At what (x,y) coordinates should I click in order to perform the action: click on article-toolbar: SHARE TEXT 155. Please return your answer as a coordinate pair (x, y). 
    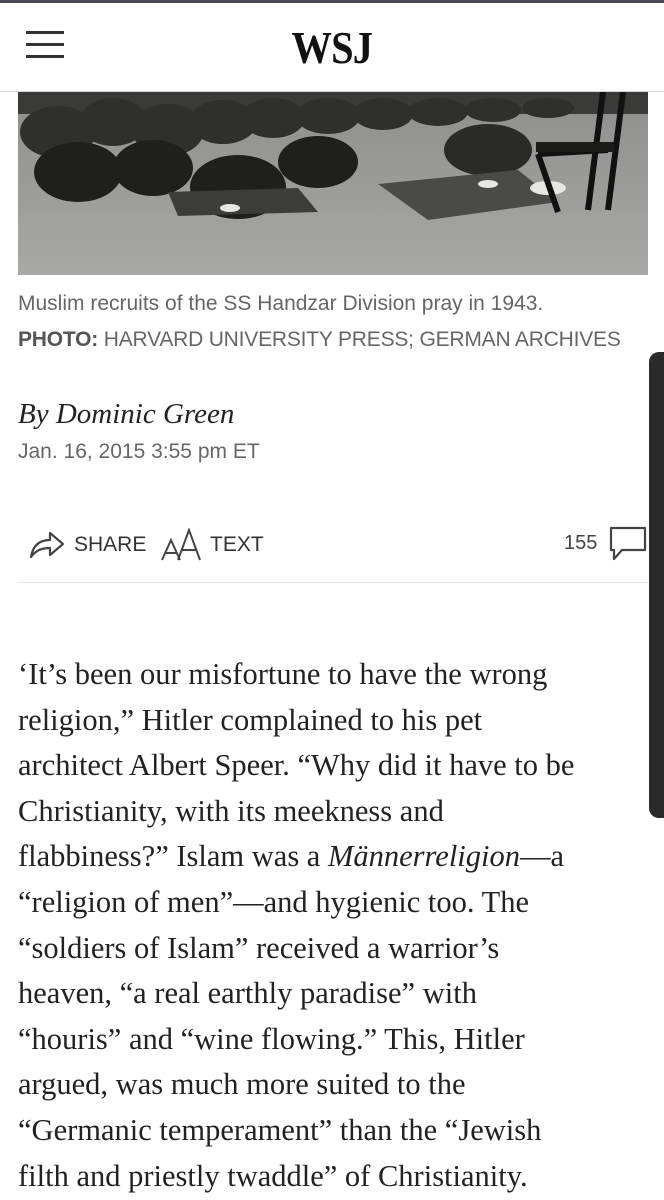
    Looking at the image, I should click on (333, 550).